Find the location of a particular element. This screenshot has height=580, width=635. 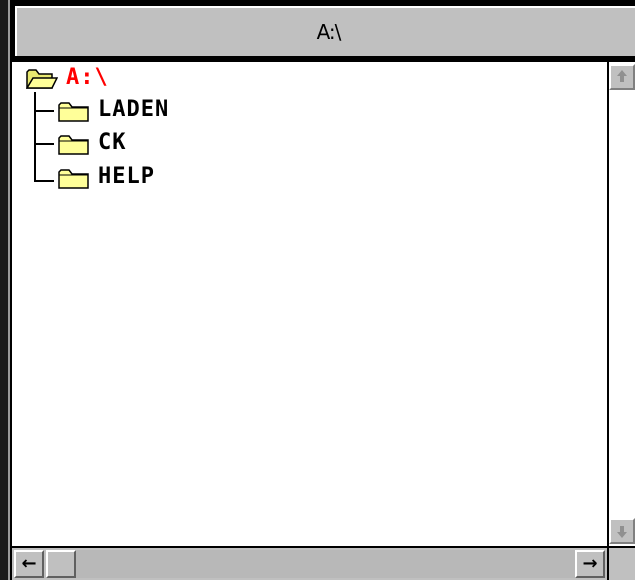

tree-item-label: HELP is located at coordinates (126, 176).